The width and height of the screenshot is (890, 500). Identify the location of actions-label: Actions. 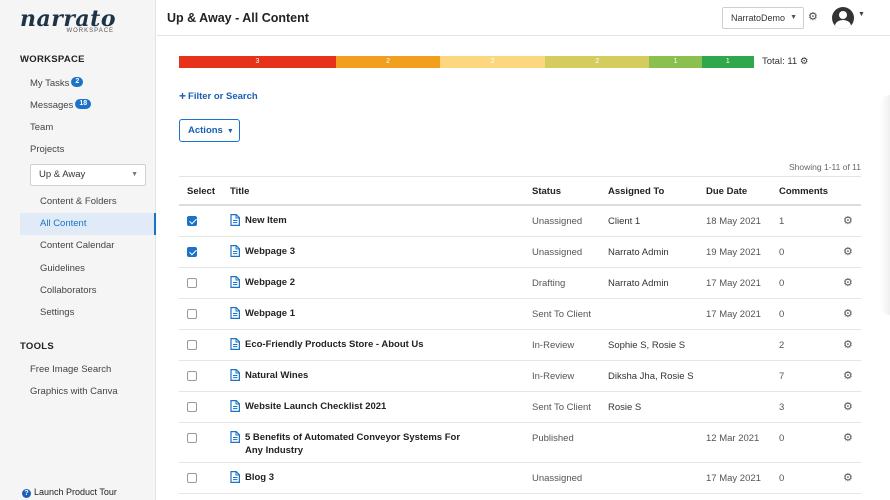
(205, 130).